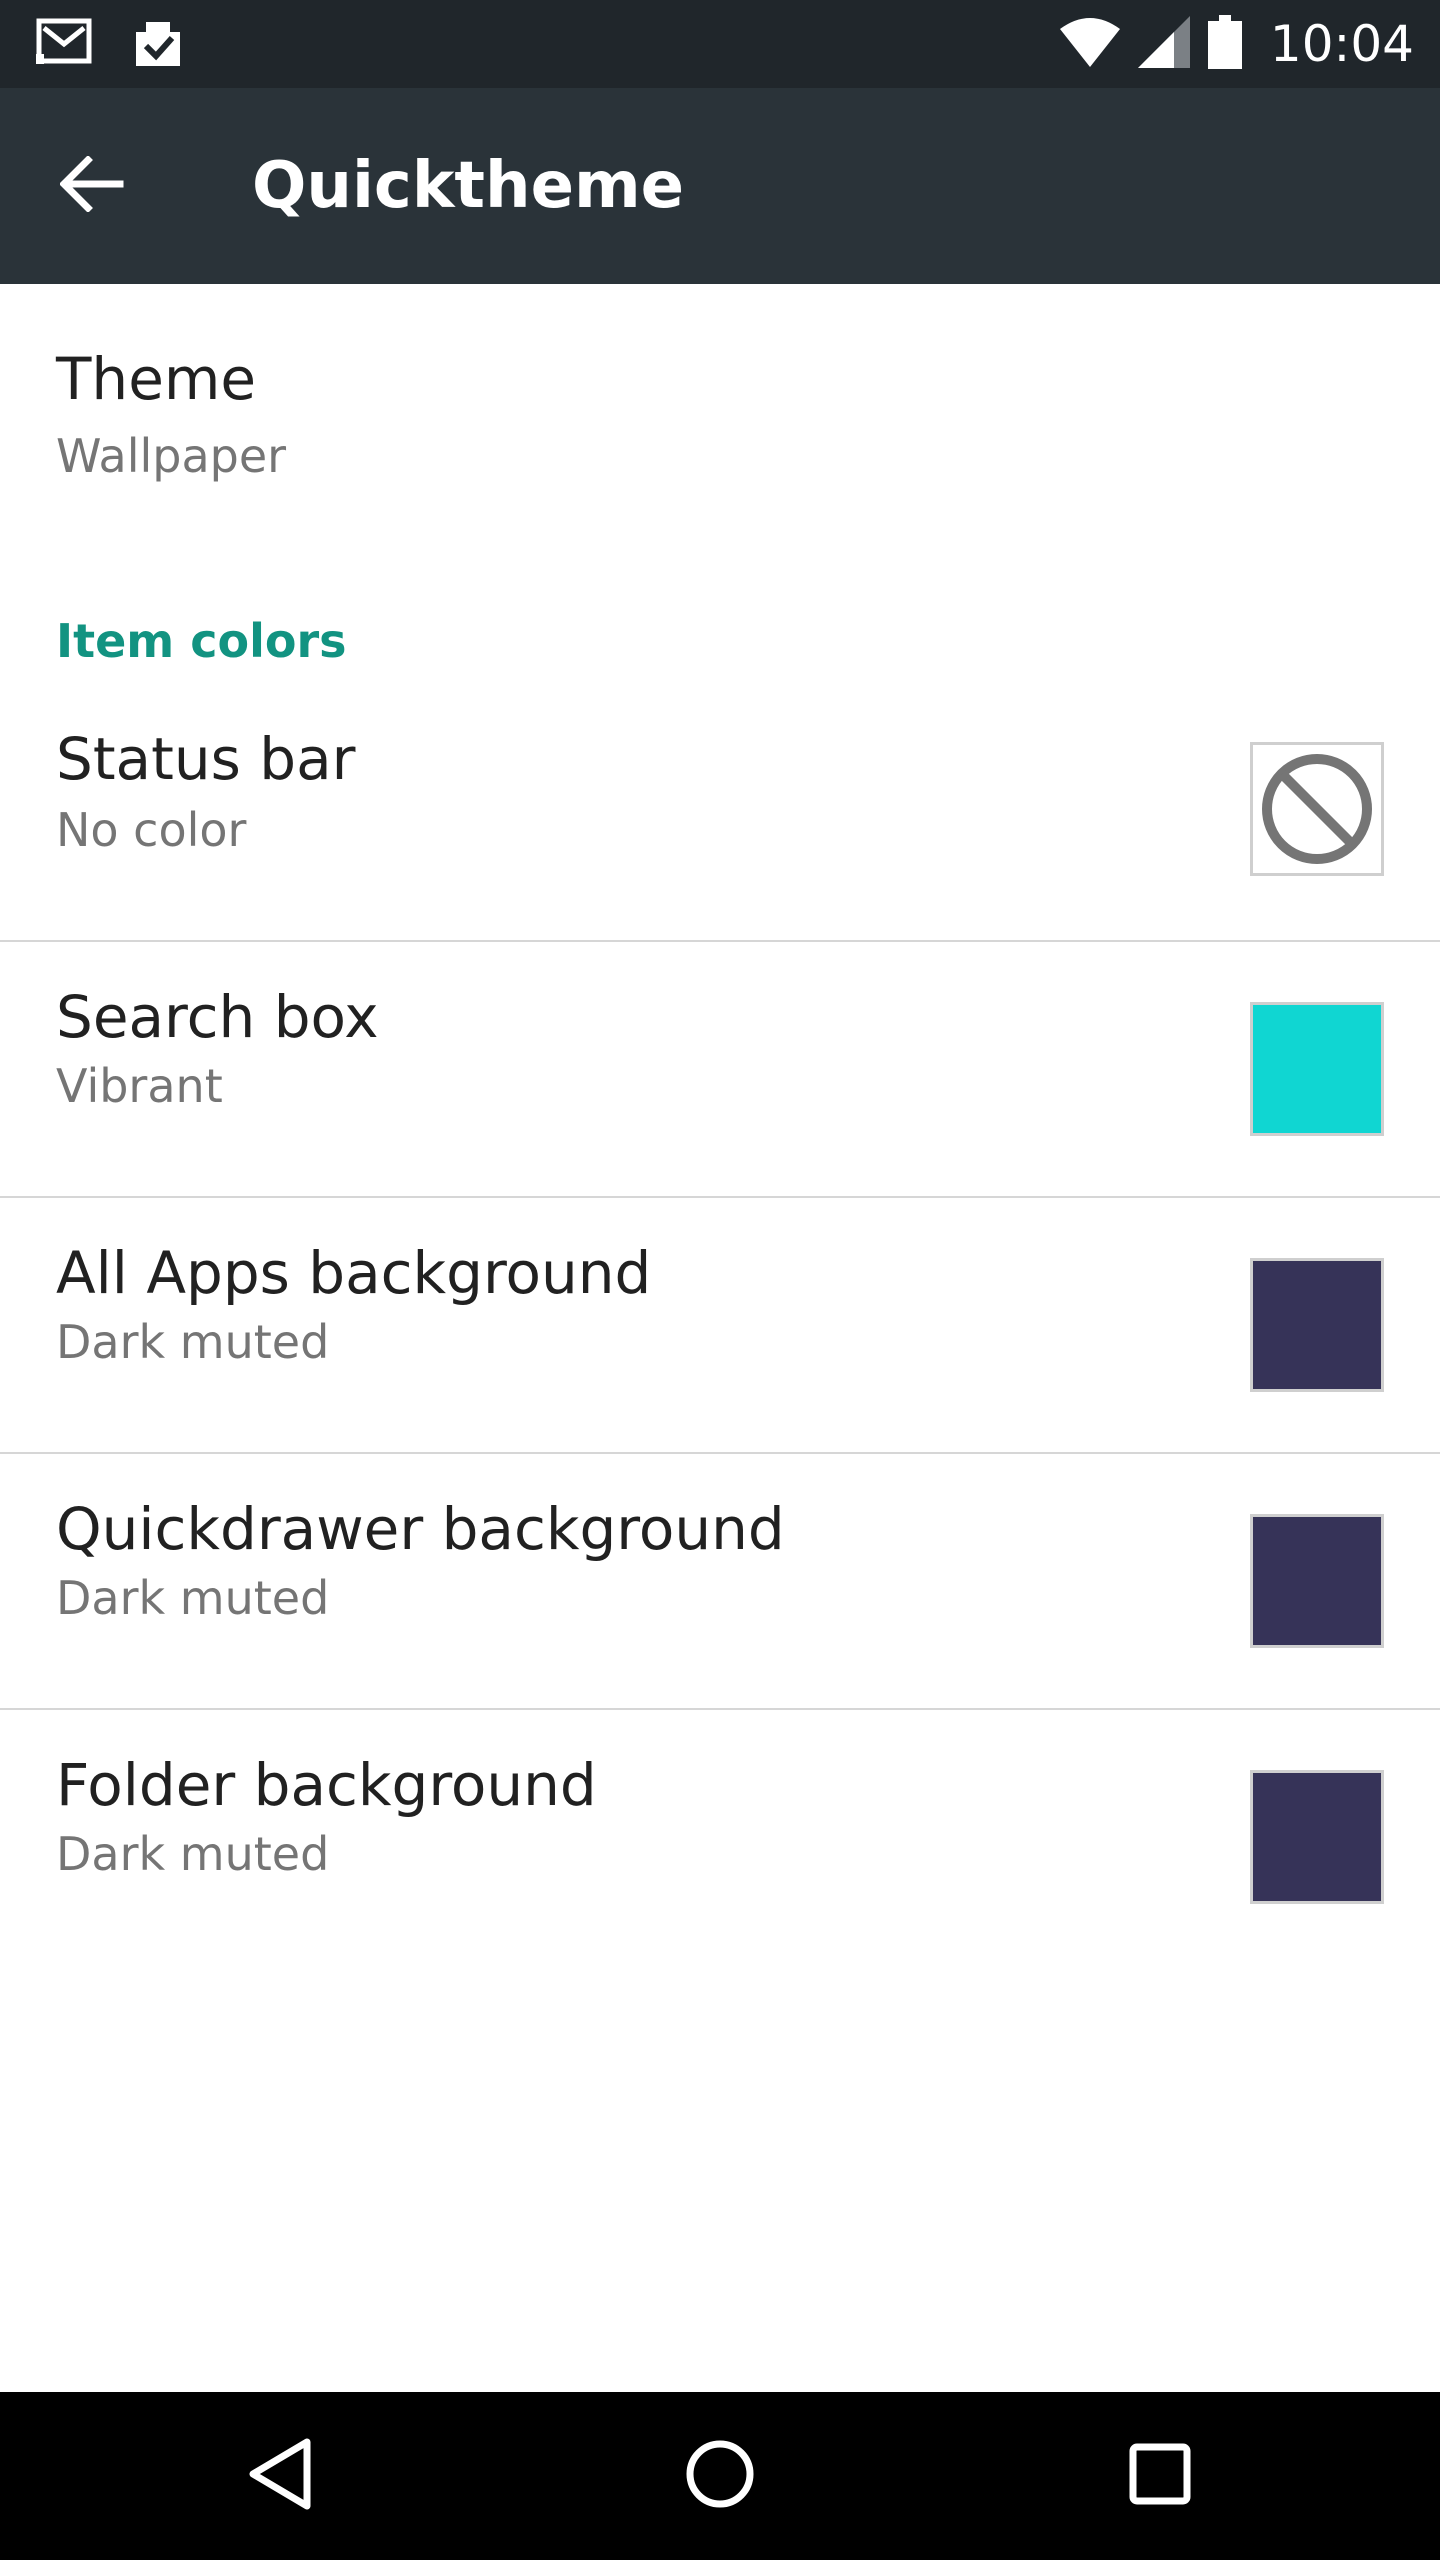 Image resolution: width=1440 pixels, height=2560 pixels. I want to click on recents-square-icon, so click(1160, 2476).